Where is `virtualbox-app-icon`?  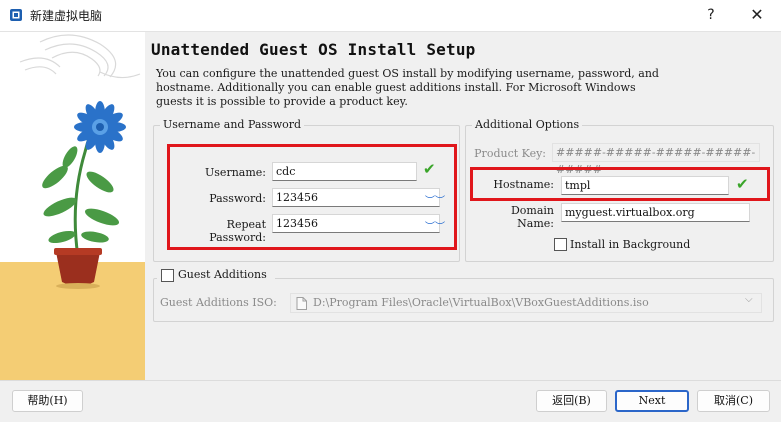 virtualbox-app-icon is located at coordinates (16, 15).